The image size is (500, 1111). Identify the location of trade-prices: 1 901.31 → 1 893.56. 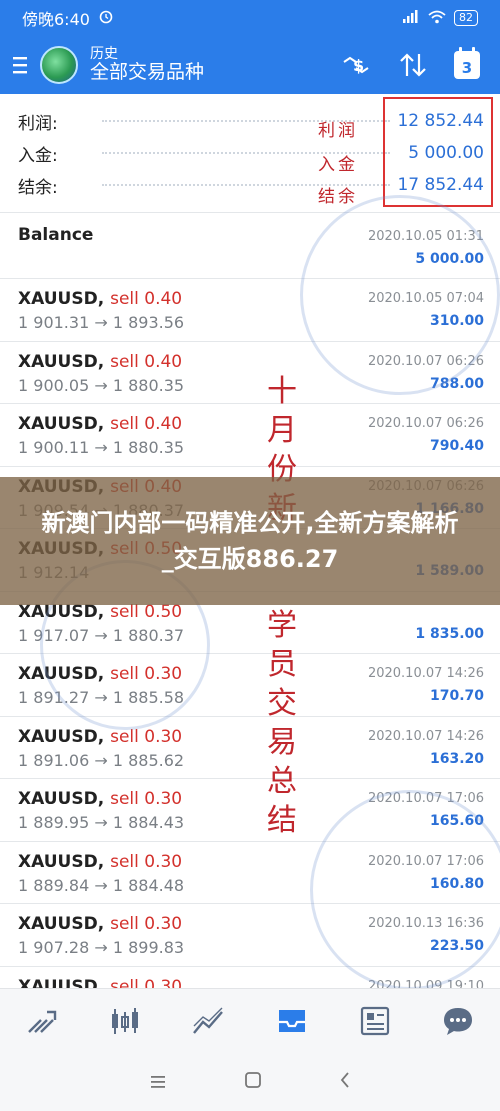
(101, 322).